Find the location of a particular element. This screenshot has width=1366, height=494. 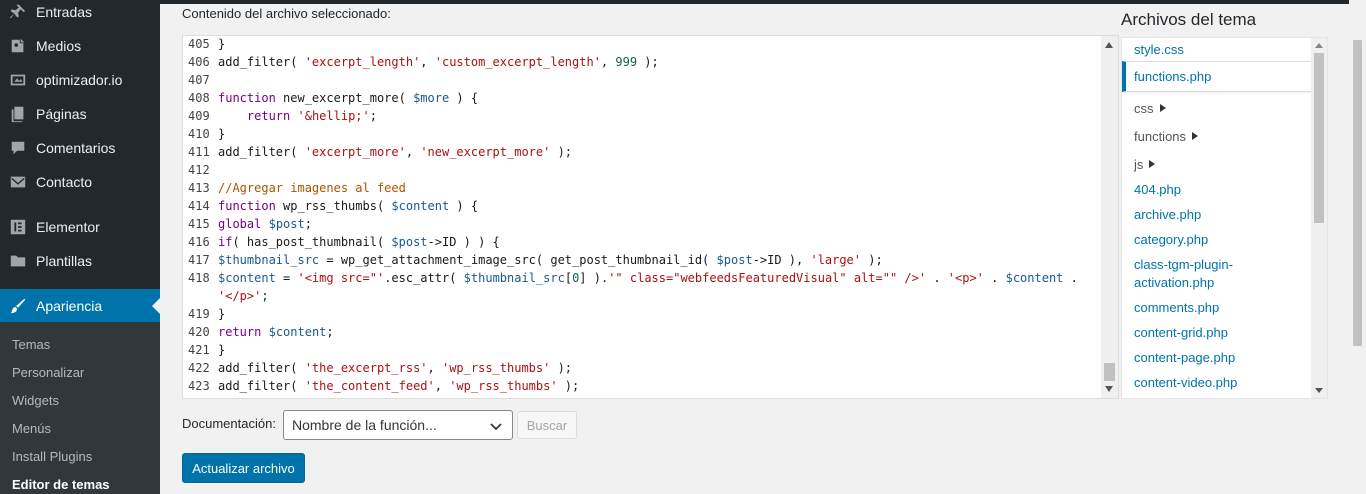

editor-scrollbar is located at coordinates (1109, 217).